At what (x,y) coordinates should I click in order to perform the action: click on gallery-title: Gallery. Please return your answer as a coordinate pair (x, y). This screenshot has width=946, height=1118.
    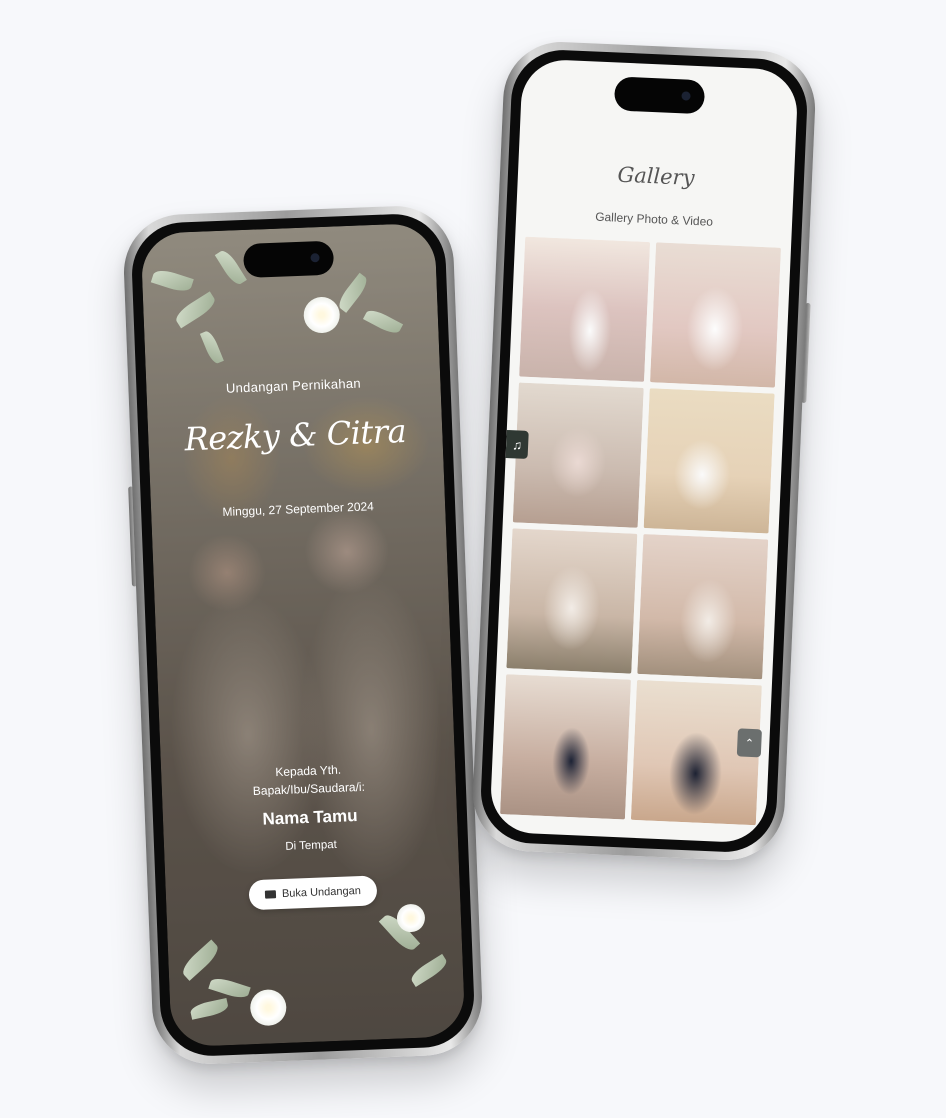
    Looking at the image, I should click on (656, 176).